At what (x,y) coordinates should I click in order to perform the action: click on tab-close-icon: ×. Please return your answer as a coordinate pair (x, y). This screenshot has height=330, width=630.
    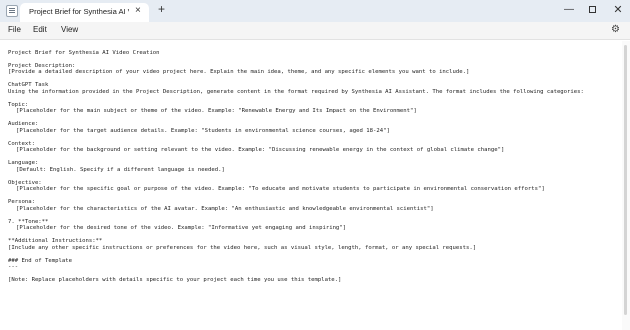
    Looking at the image, I should click on (138, 11).